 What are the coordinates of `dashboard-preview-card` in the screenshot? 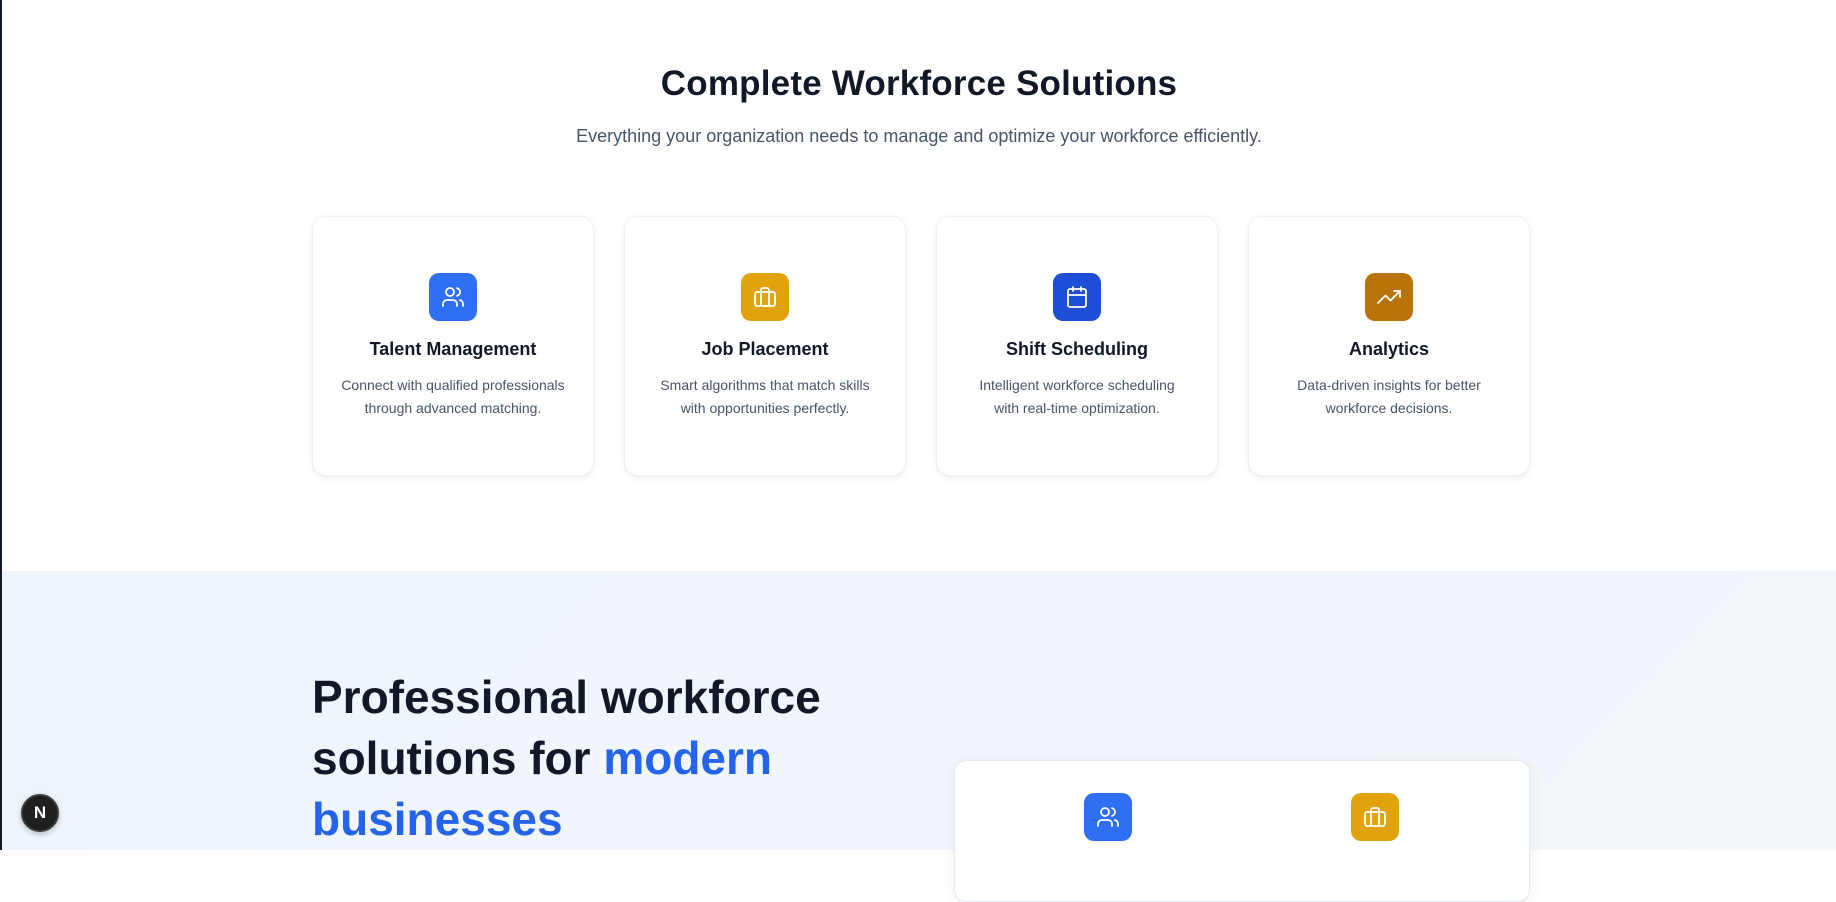 It's located at (1242, 831).